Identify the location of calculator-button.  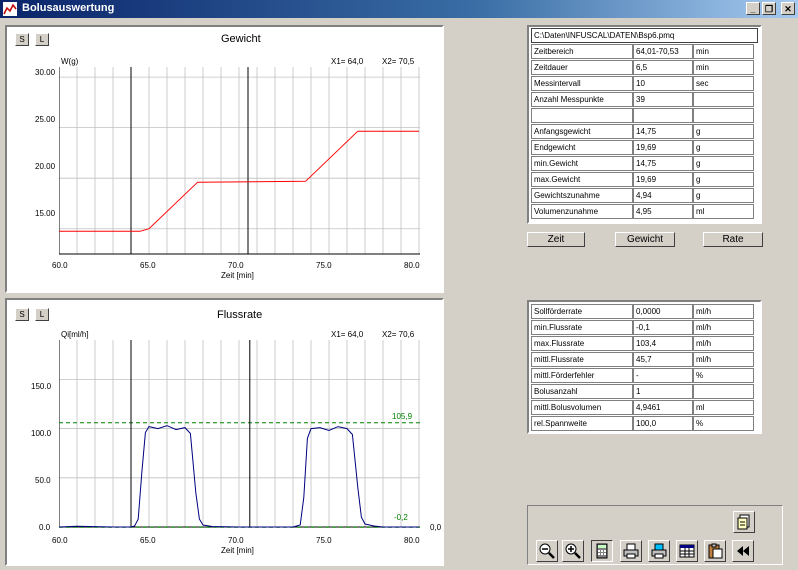
(602, 551).